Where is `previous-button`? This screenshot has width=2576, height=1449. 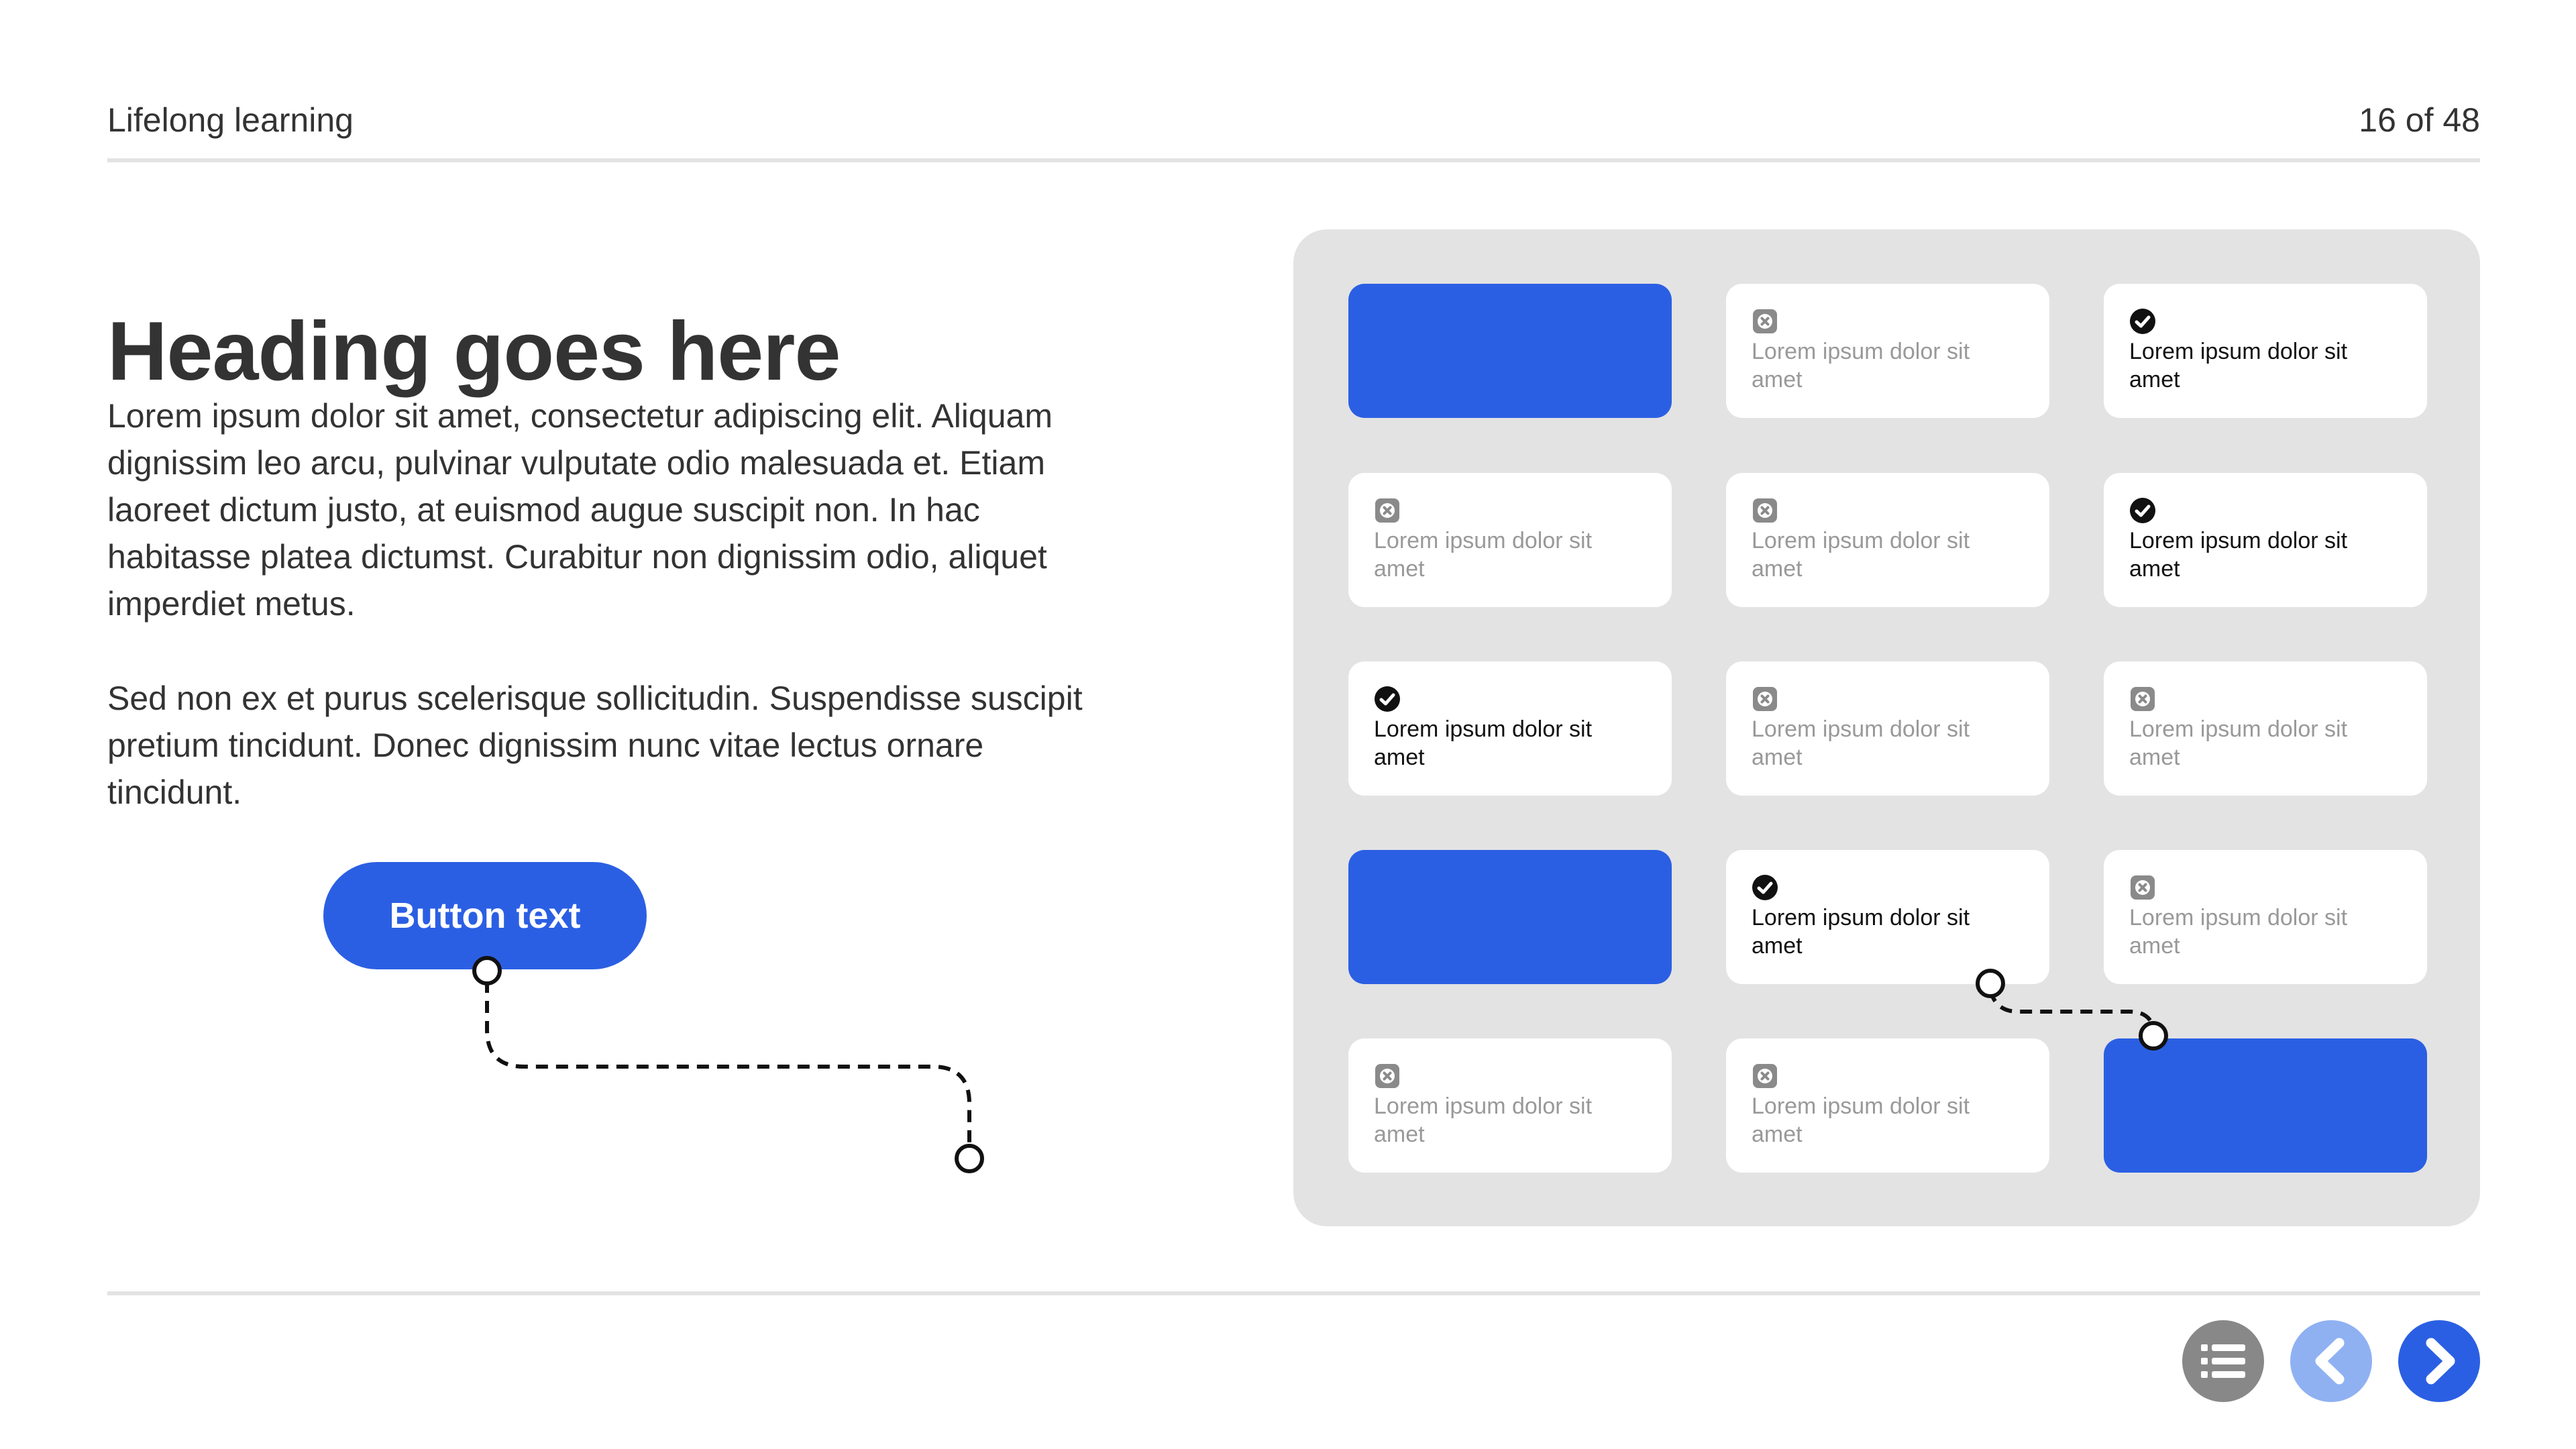 previous-button is located at coordinates (2331, 1361).